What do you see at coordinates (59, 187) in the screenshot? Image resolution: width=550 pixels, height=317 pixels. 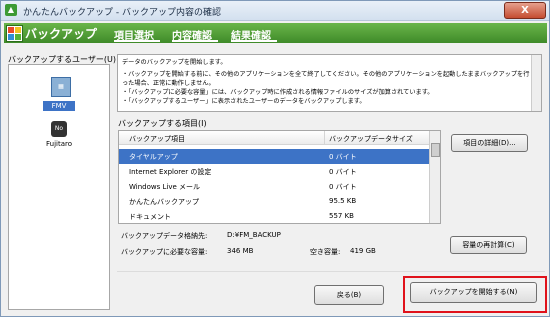 I see `users-list: ▦ FMV No Fujitaro` at bounding box center [59, 187].